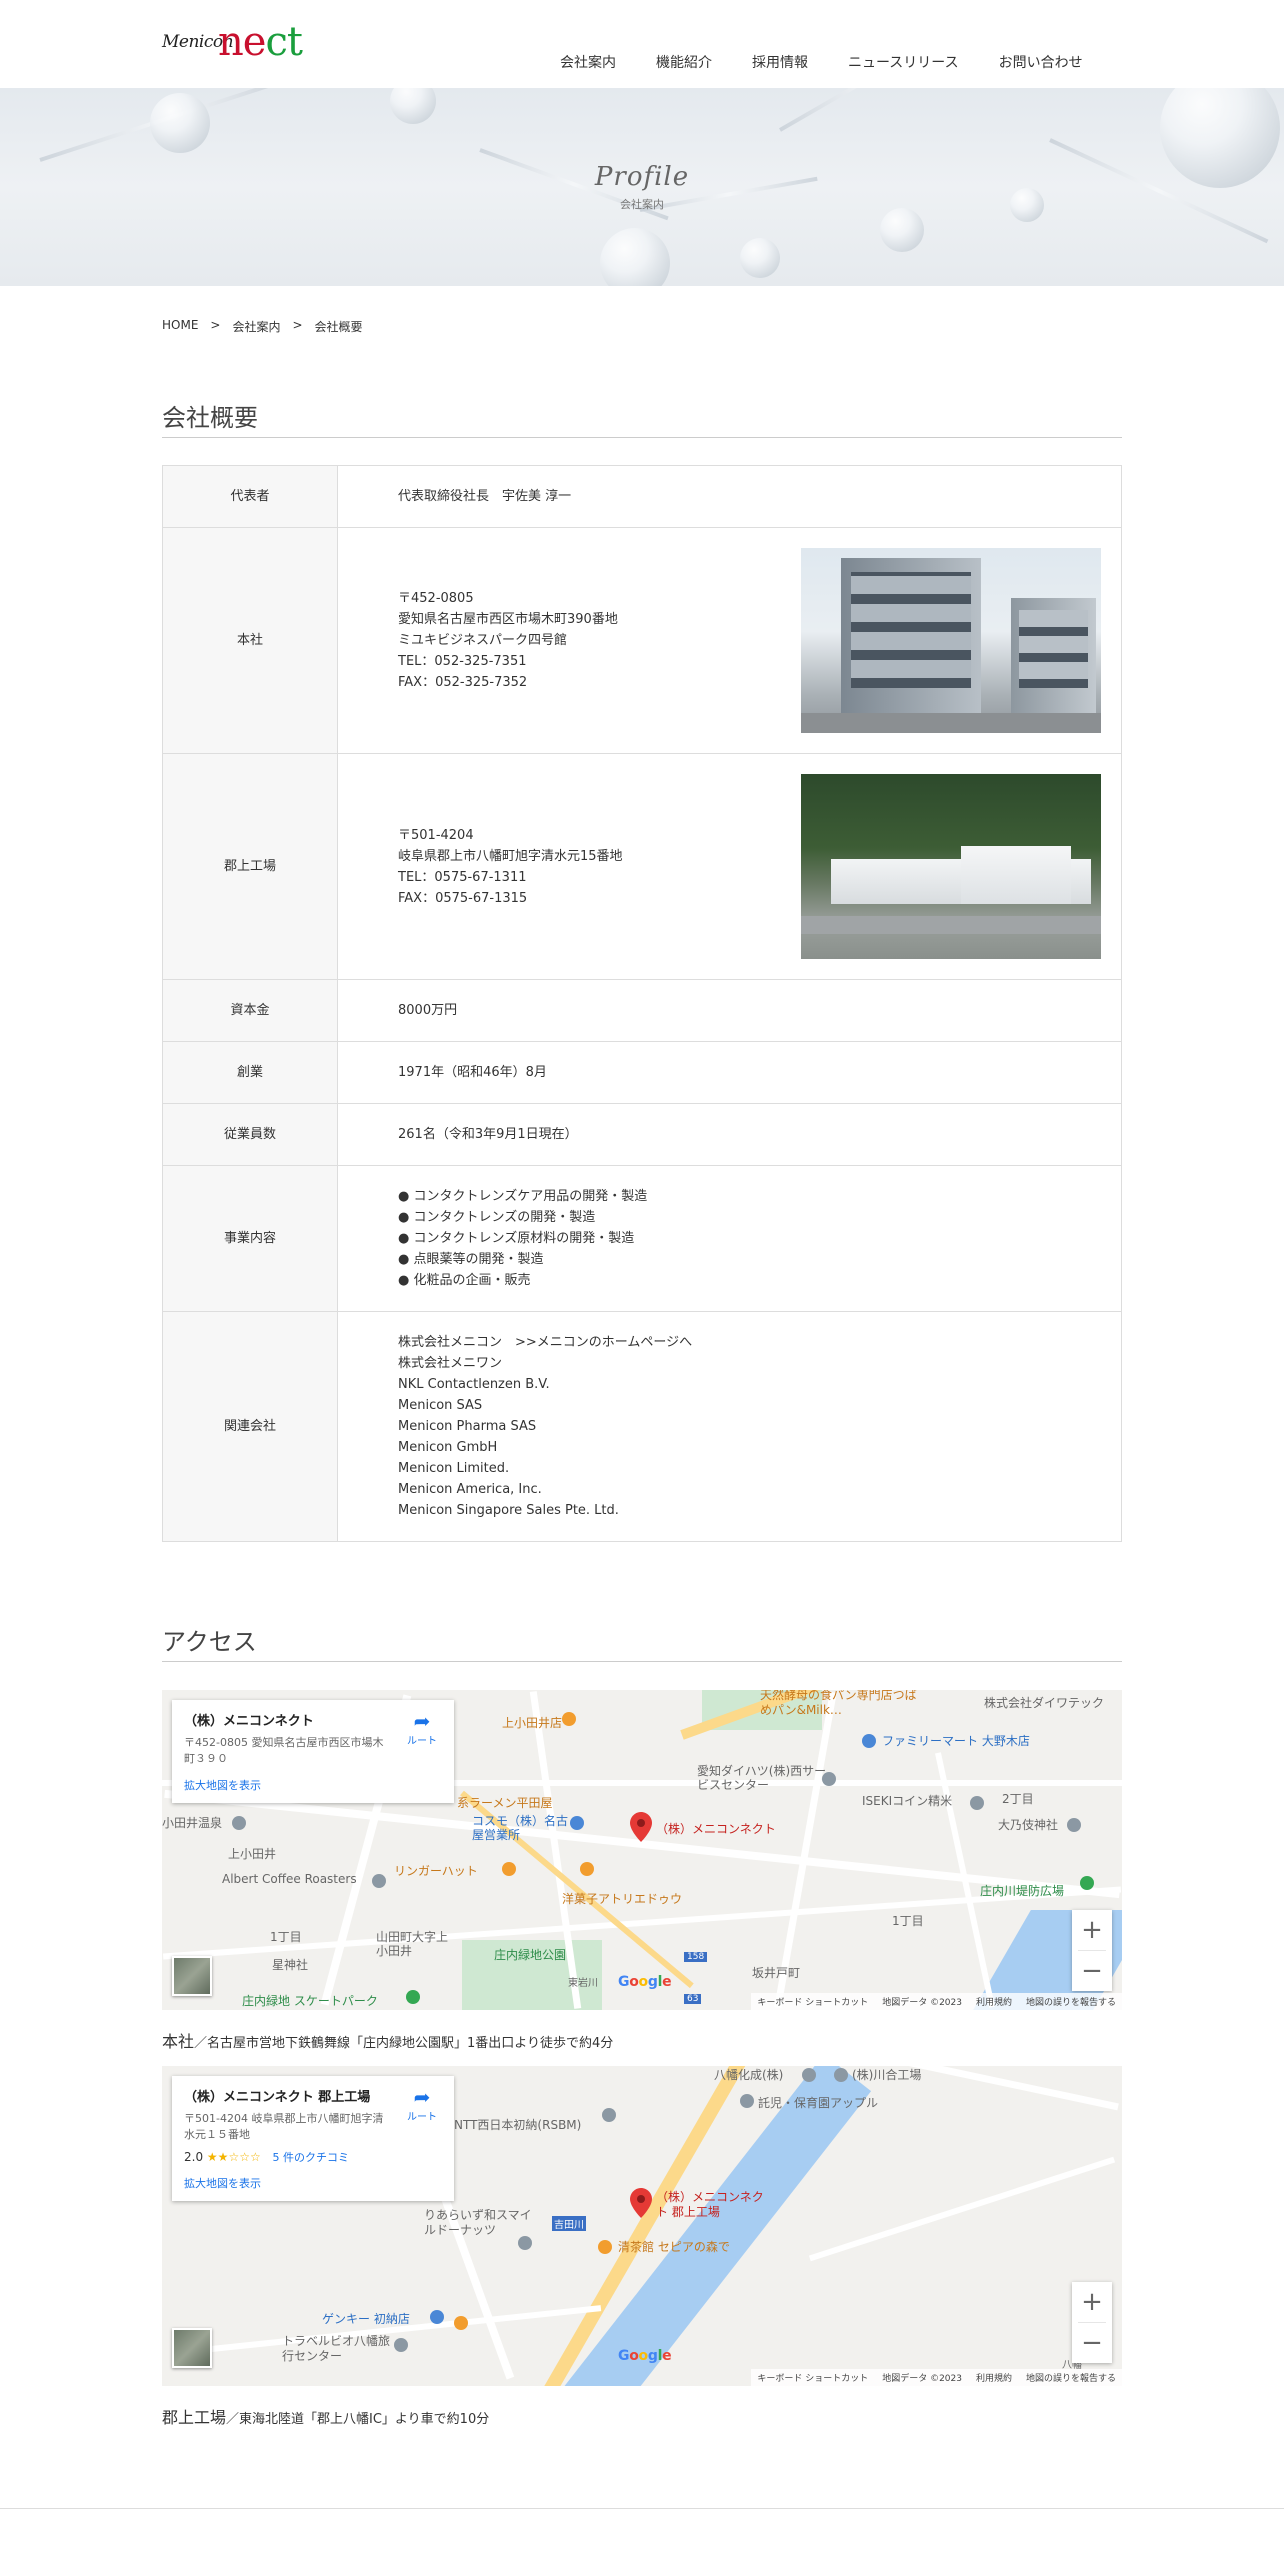 This screenshot has height=2568, width=1284. What do you see at coordinates (250, 866) in the screenshot?
I see `row-label: 郡上工場` at bounding box center [250, 866].